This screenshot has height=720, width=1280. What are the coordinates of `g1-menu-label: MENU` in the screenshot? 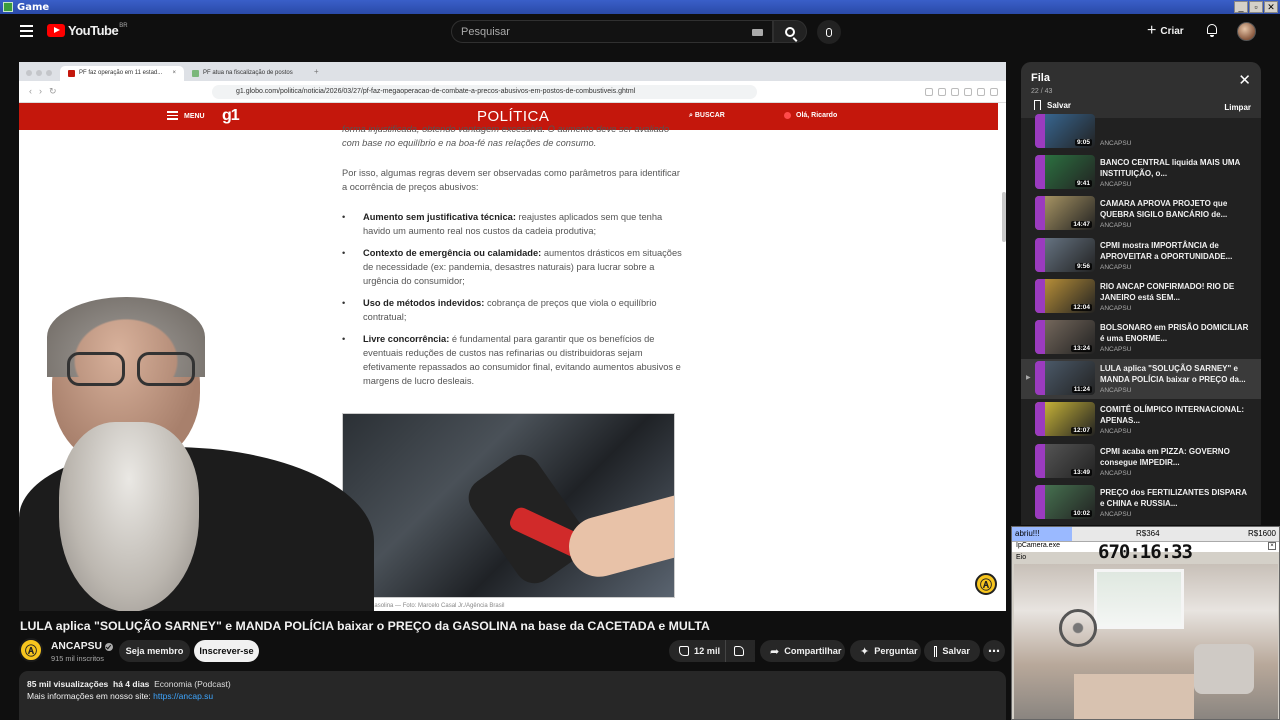 It's located at (194, 116).